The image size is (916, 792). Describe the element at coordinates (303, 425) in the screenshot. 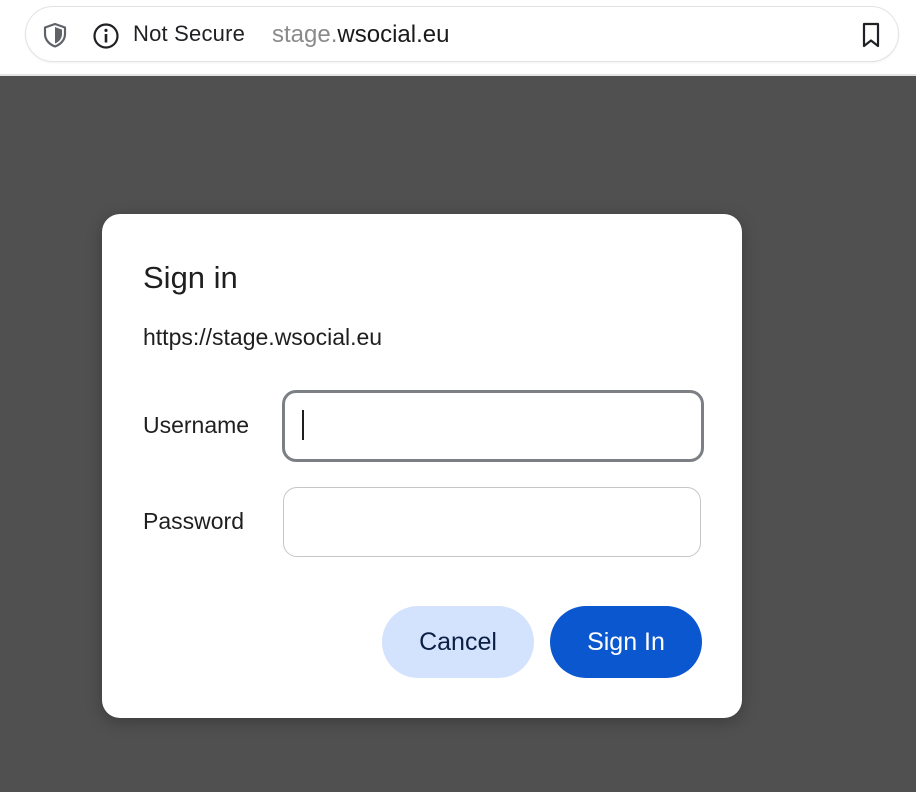

I see `text-caret` at that location.